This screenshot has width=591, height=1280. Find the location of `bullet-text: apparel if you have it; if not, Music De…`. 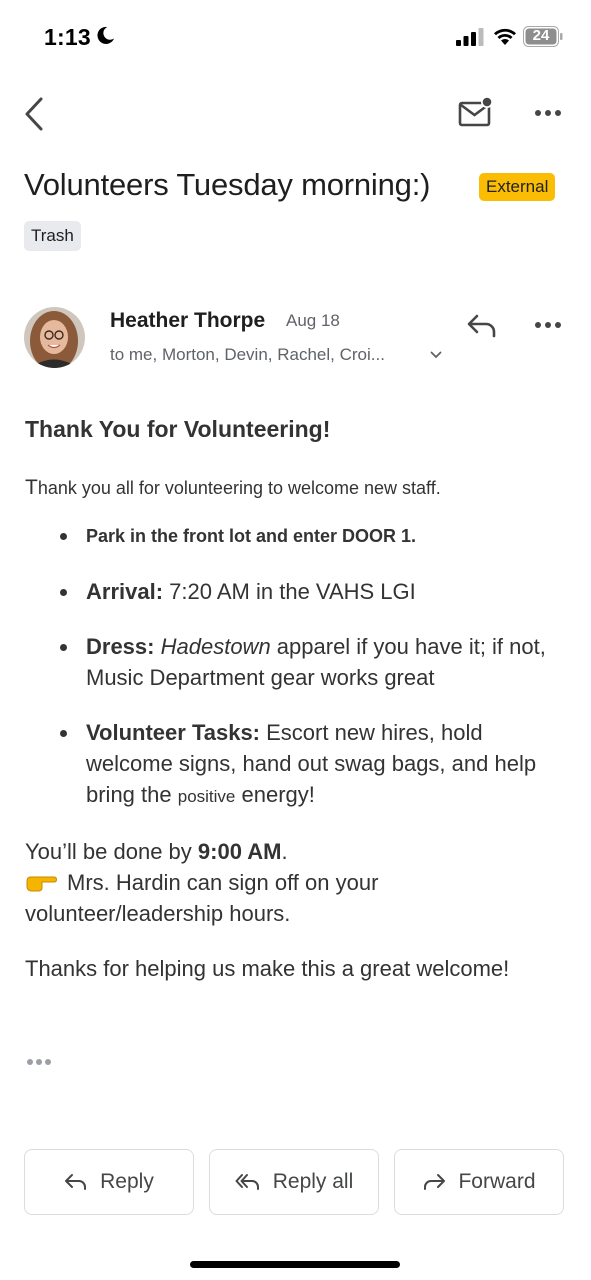

bullet-text: apparel if you have it; if not, Music De… is located at coordinates (316, 662).